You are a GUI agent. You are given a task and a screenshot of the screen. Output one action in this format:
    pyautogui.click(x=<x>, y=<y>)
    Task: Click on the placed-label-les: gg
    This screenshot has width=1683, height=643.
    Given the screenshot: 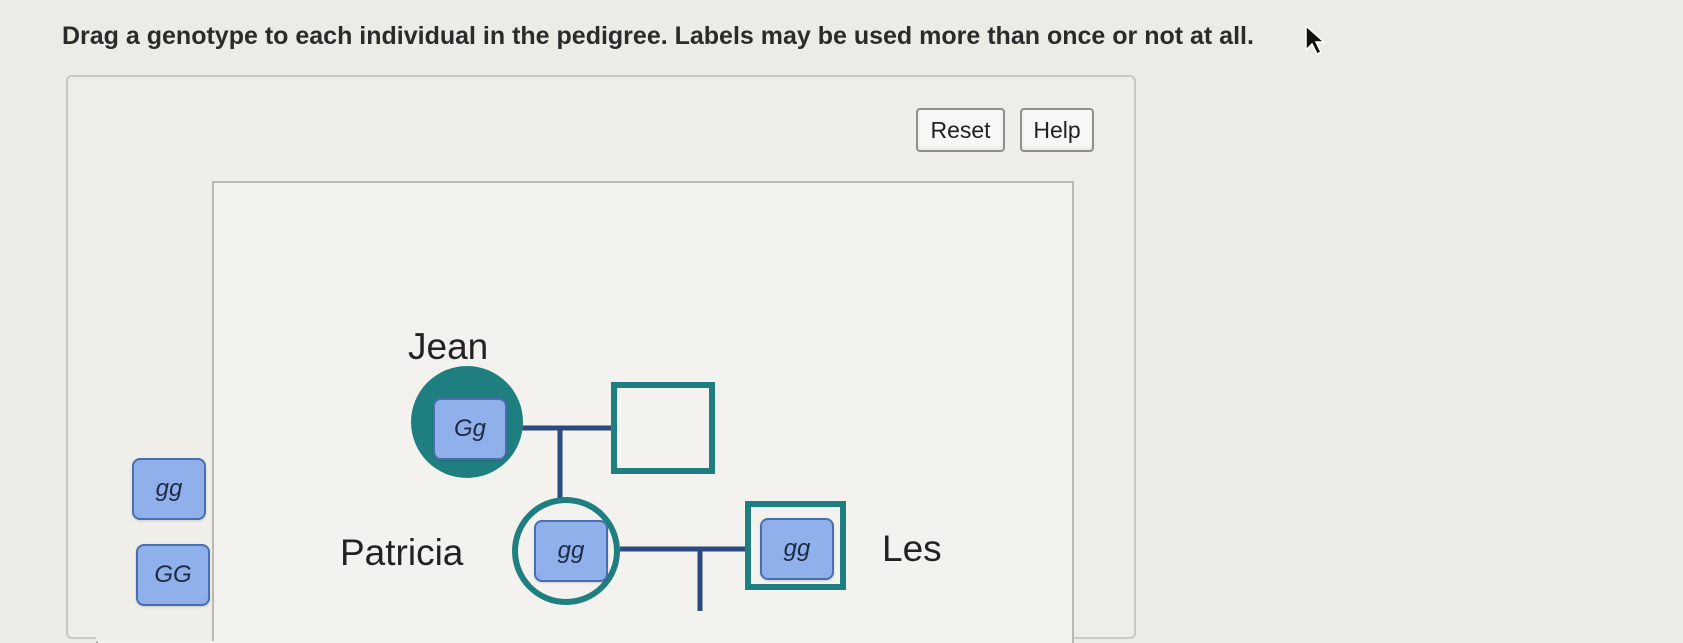 What is the action you would take?
    pyautogui.click(x=797, y=549)
    